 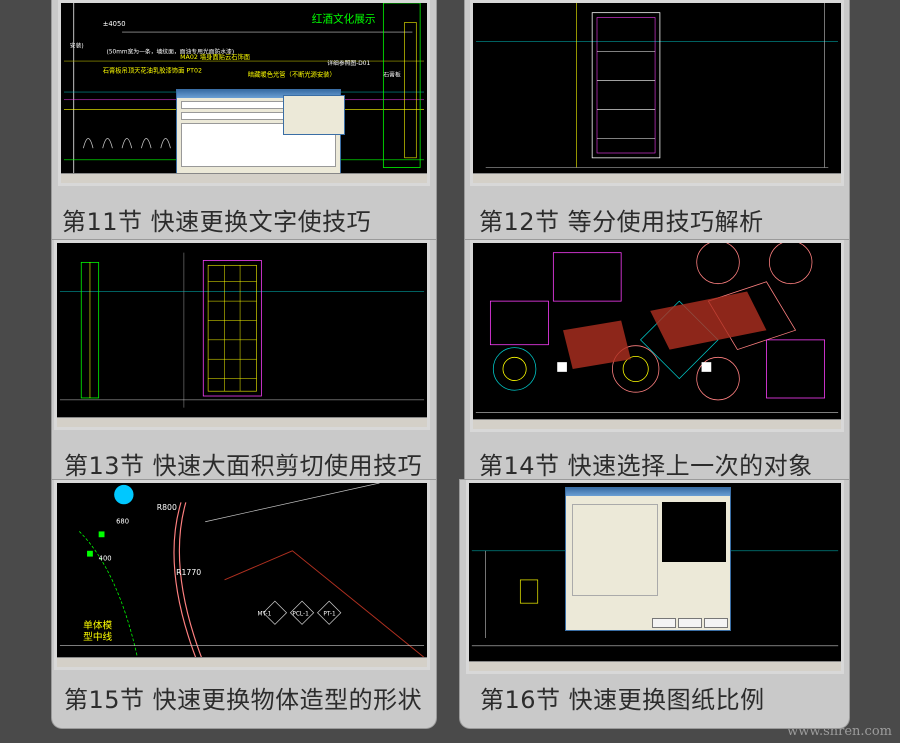 What do you see at coordinates (344, 18) in the screenshot?
I see `drawing-title-text: 红酒文化展示` at bounding box center [344, 18].